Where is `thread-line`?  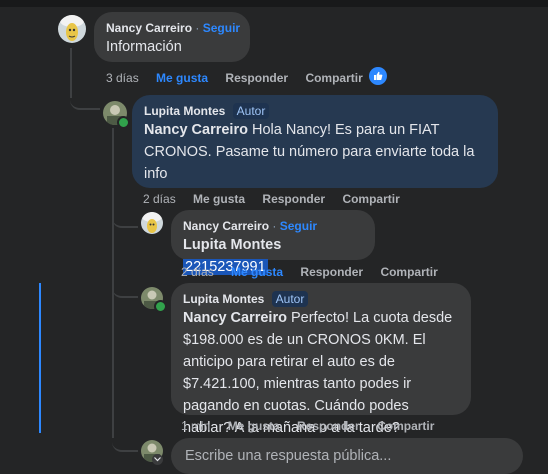
thread-line is located at coordinates (71, 73).